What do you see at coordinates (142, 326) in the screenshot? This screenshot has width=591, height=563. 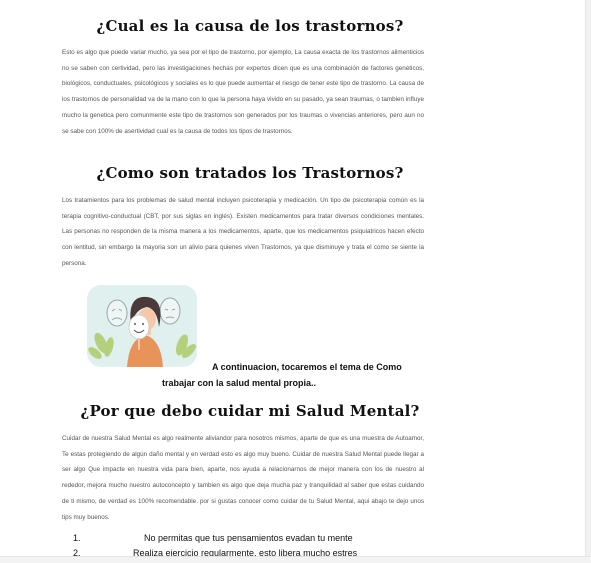 I see `mental-health-illustration` at bounding box center [142, 326].